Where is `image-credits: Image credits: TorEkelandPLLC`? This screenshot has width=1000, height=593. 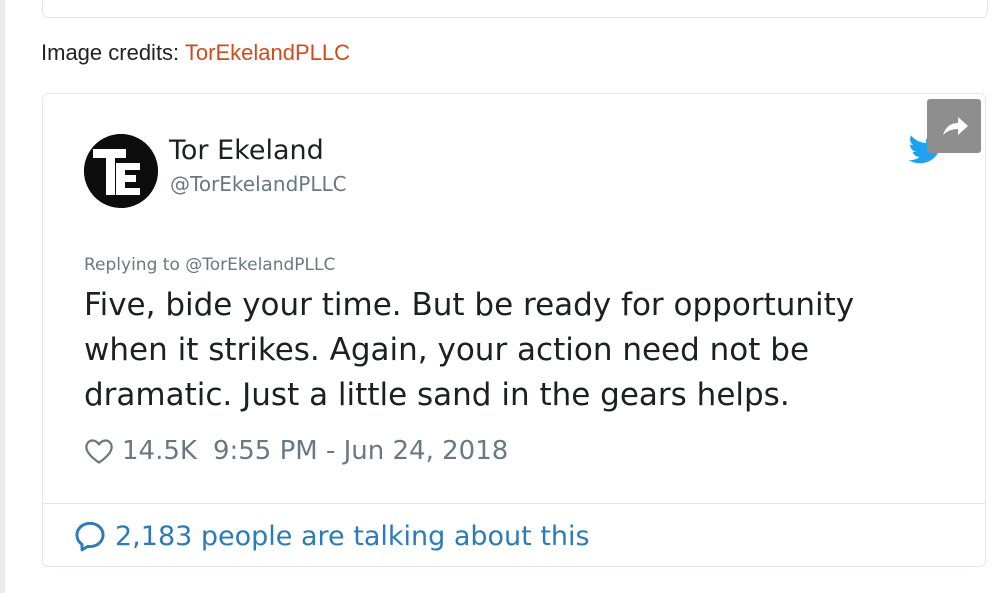
image-credits: Image credits: TorEkelandPLLC is located at coordinates (195, 53).